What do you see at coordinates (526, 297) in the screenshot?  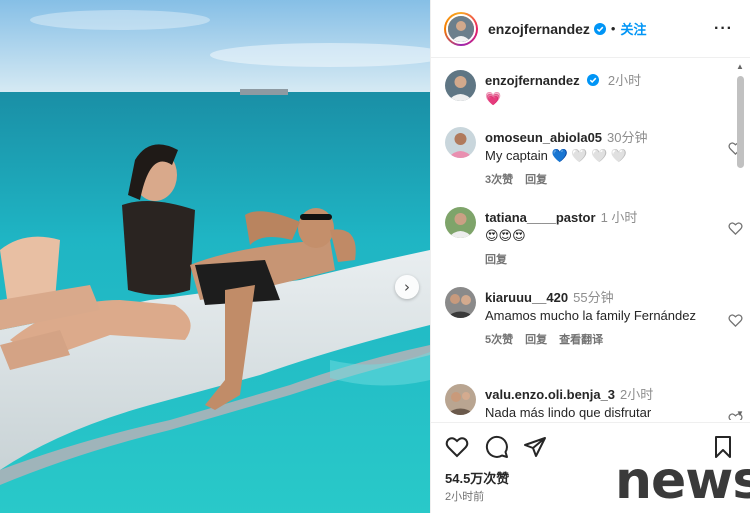 I see `comment-username: kiaruuu__420` at bounding box center [526, 297].